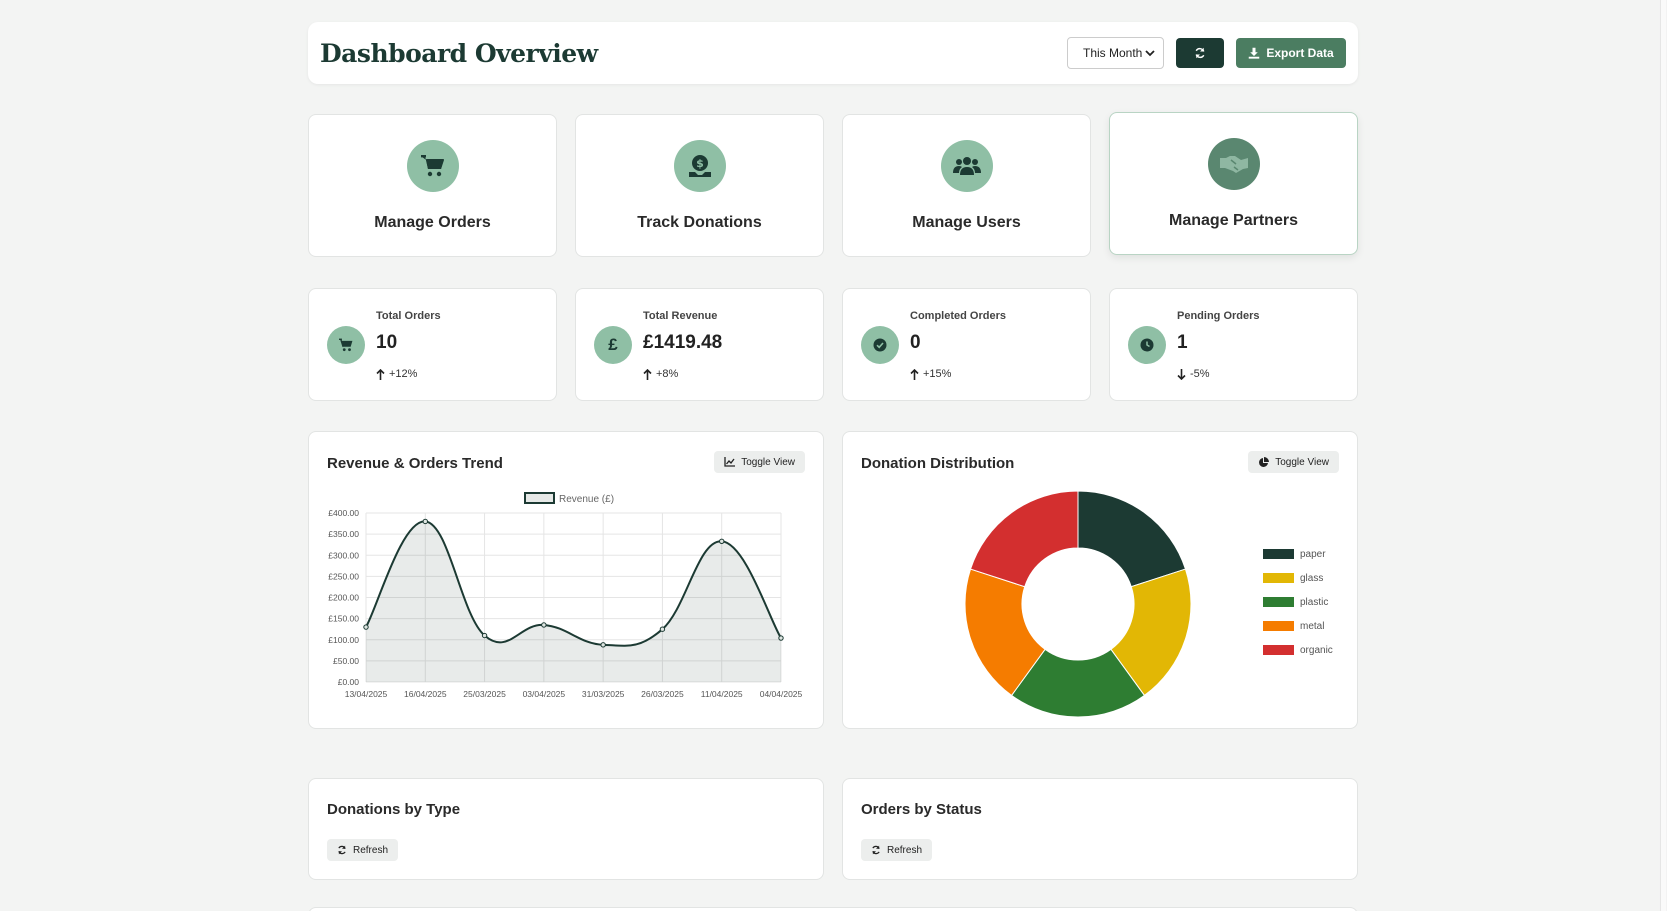  Describe the element at coordinates (699, 222) in the screenshot. I see `track-donations-label: Track Donations` at that location.